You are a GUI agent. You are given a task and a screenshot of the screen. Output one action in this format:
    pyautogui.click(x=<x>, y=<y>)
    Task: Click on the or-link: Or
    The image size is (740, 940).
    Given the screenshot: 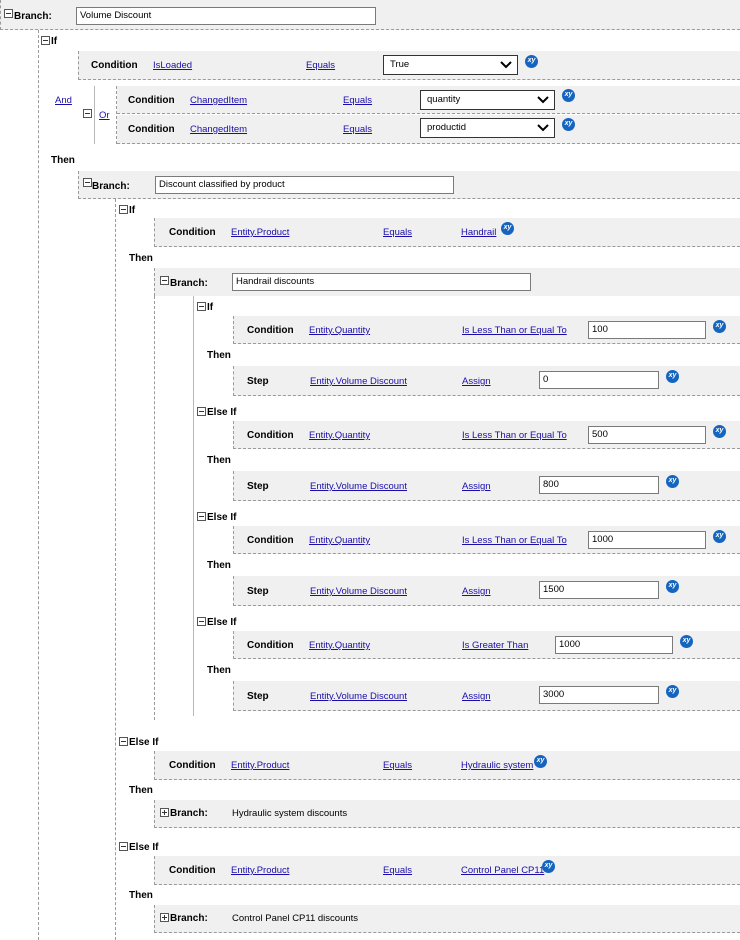 What is the action you would take?
    pyautogui.click(x=104, y=115)
    